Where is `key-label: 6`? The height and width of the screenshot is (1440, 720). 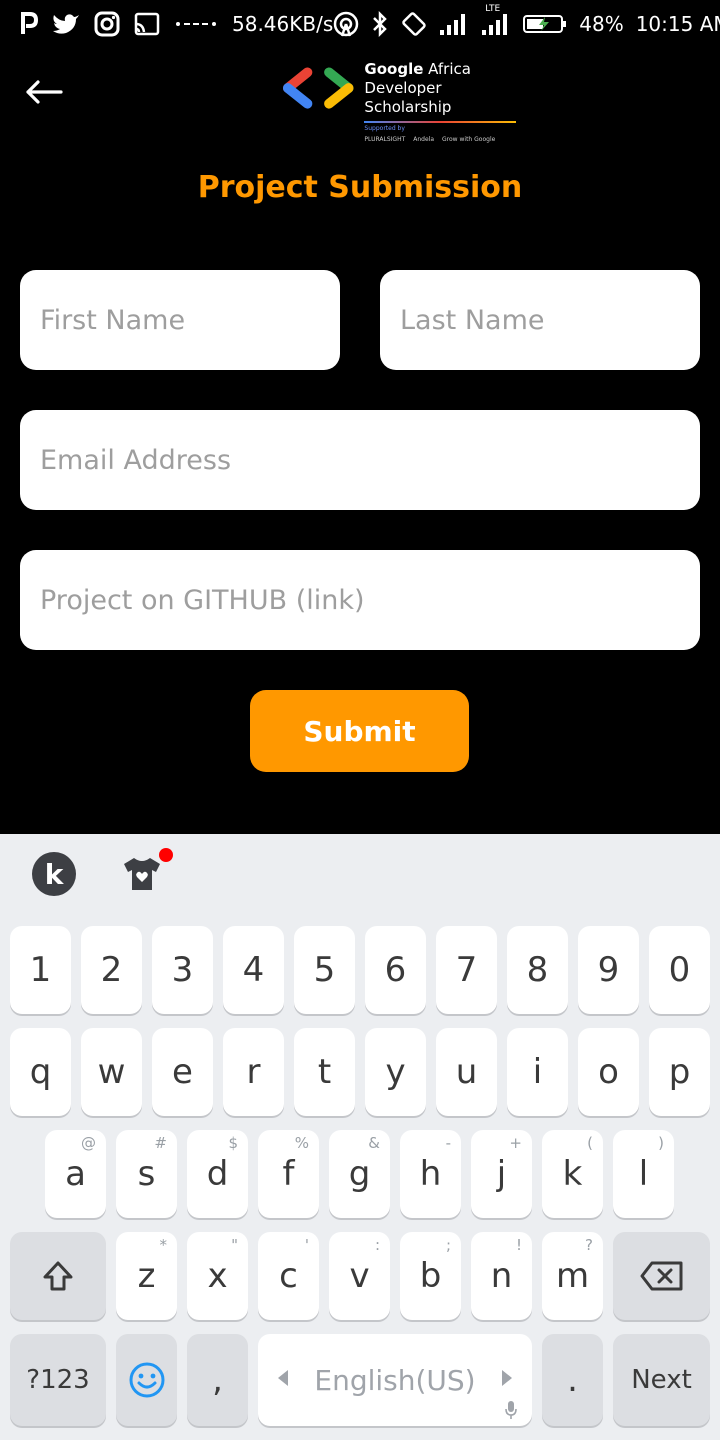
key-label: 6 is located at coordinates (395, 970).